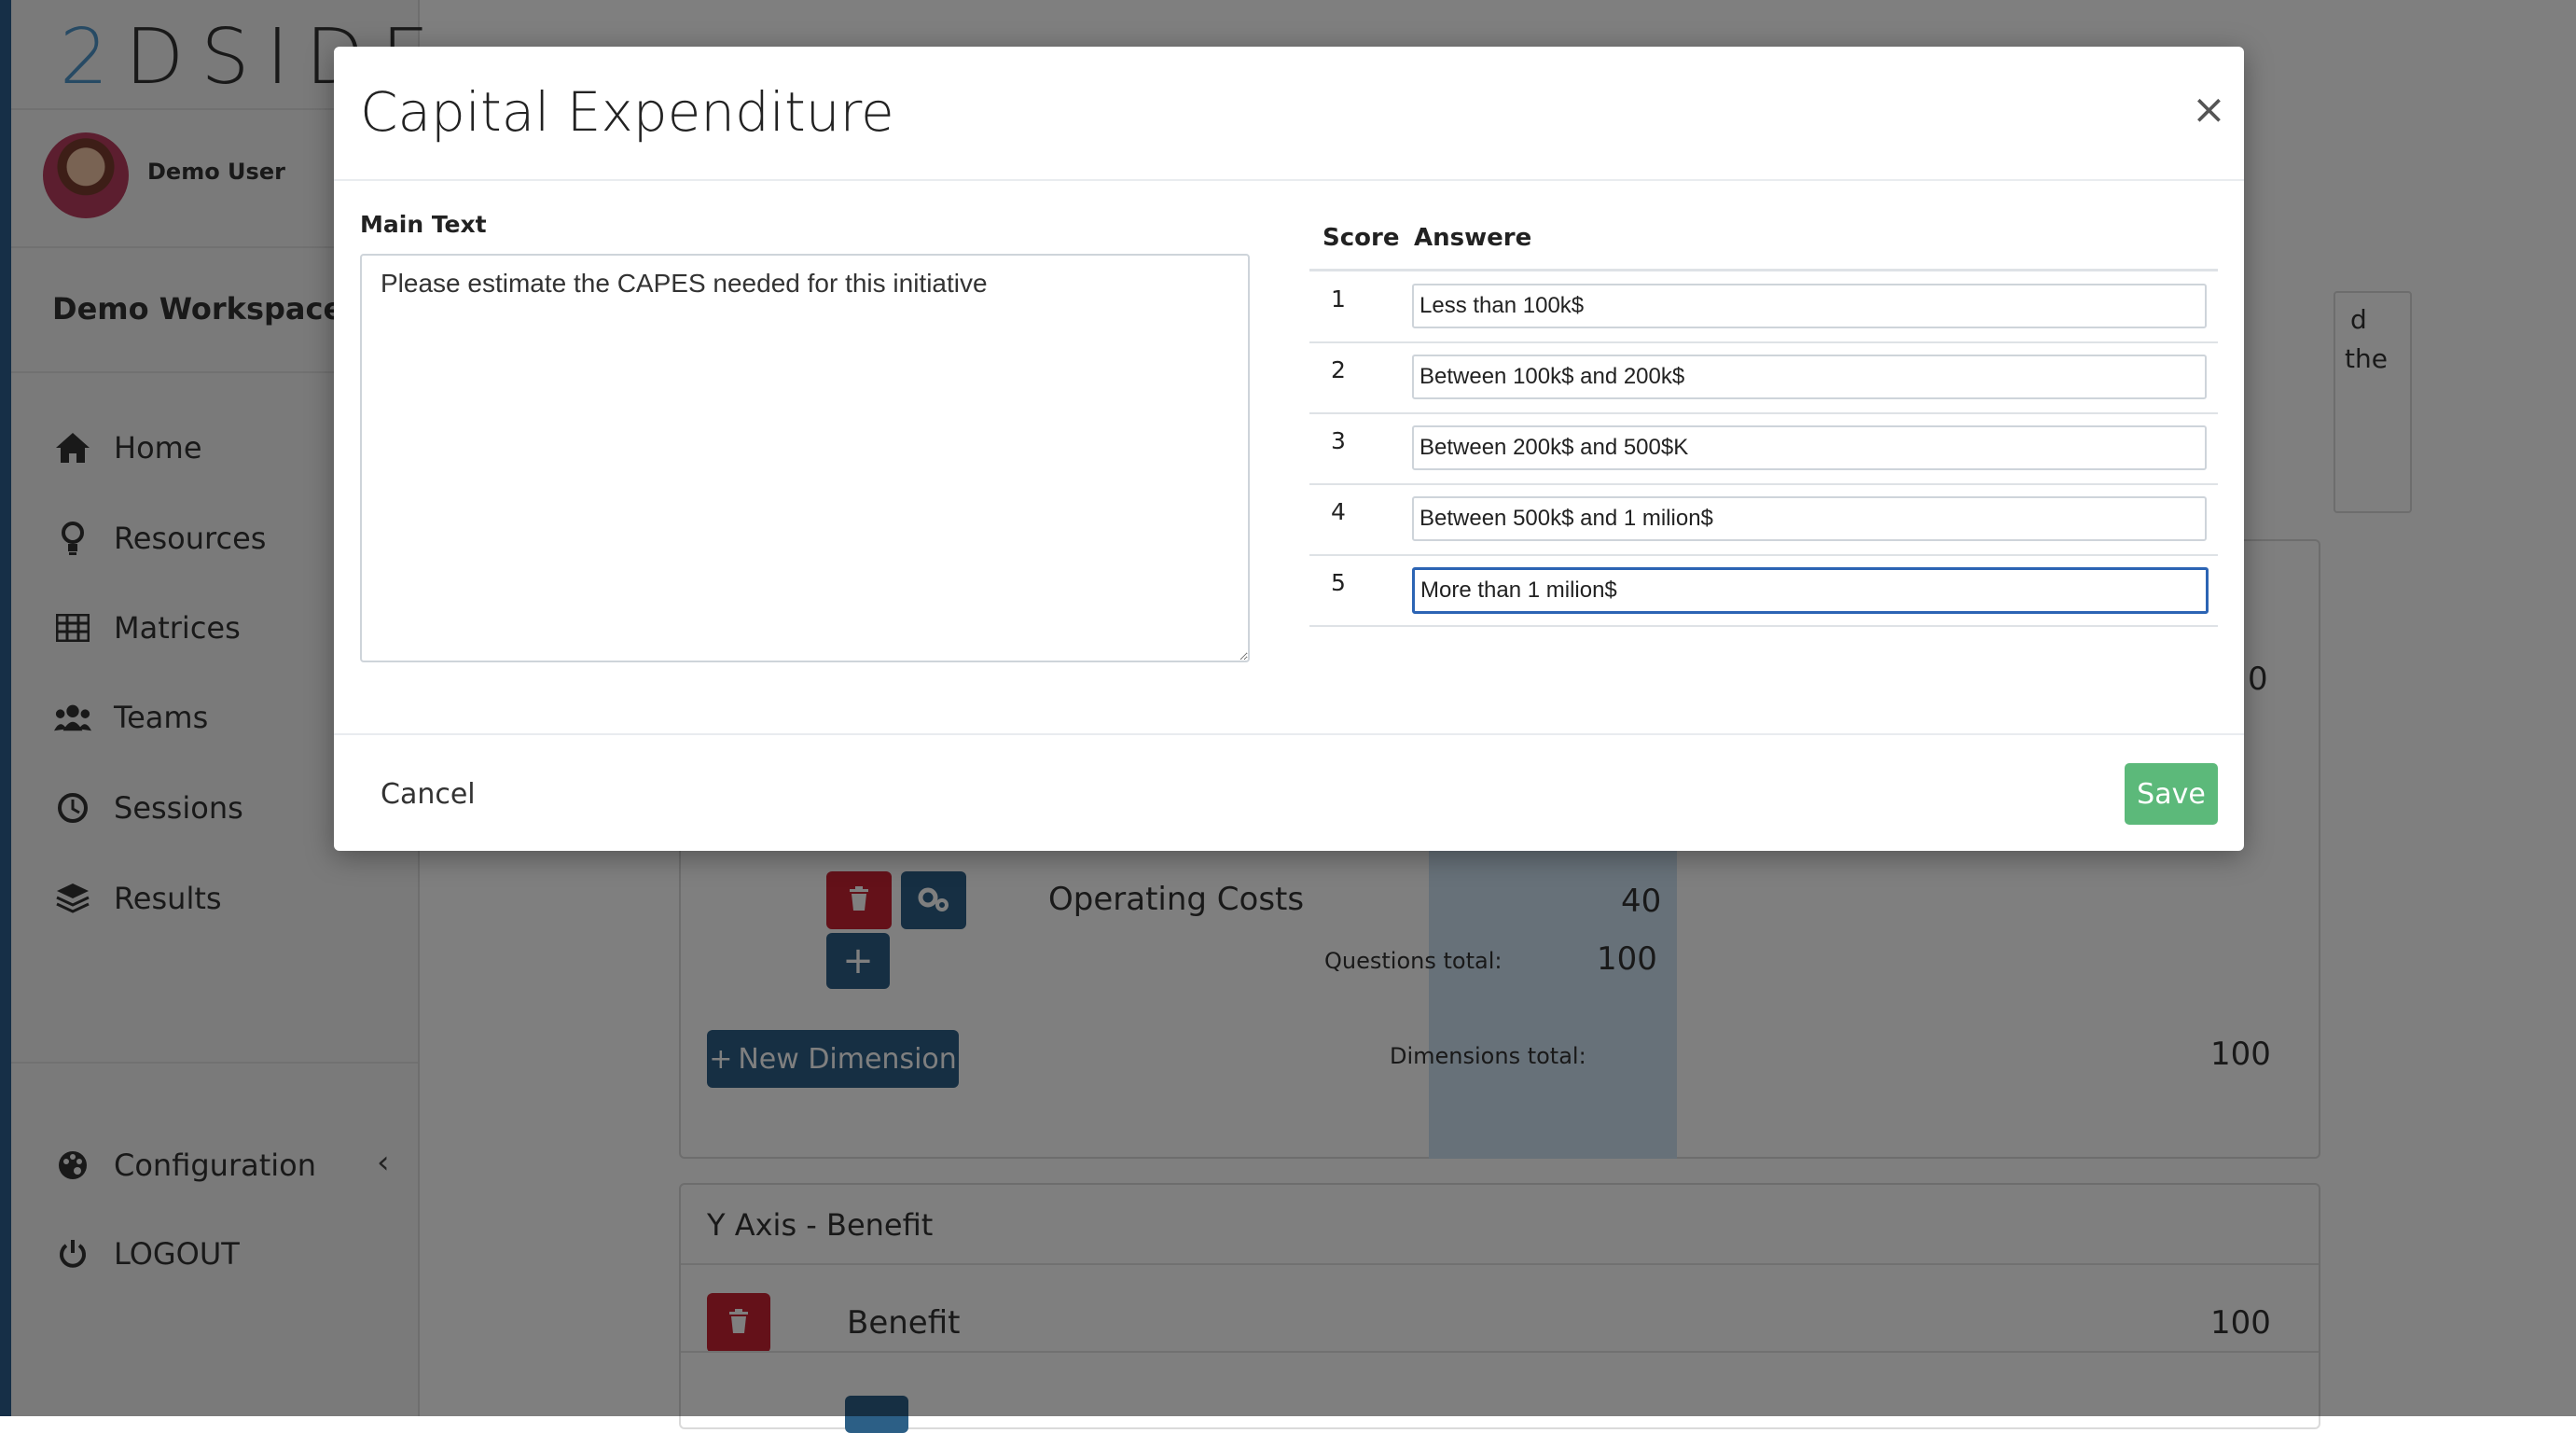  I want to click on save-button: Save, so click(2171, 794).